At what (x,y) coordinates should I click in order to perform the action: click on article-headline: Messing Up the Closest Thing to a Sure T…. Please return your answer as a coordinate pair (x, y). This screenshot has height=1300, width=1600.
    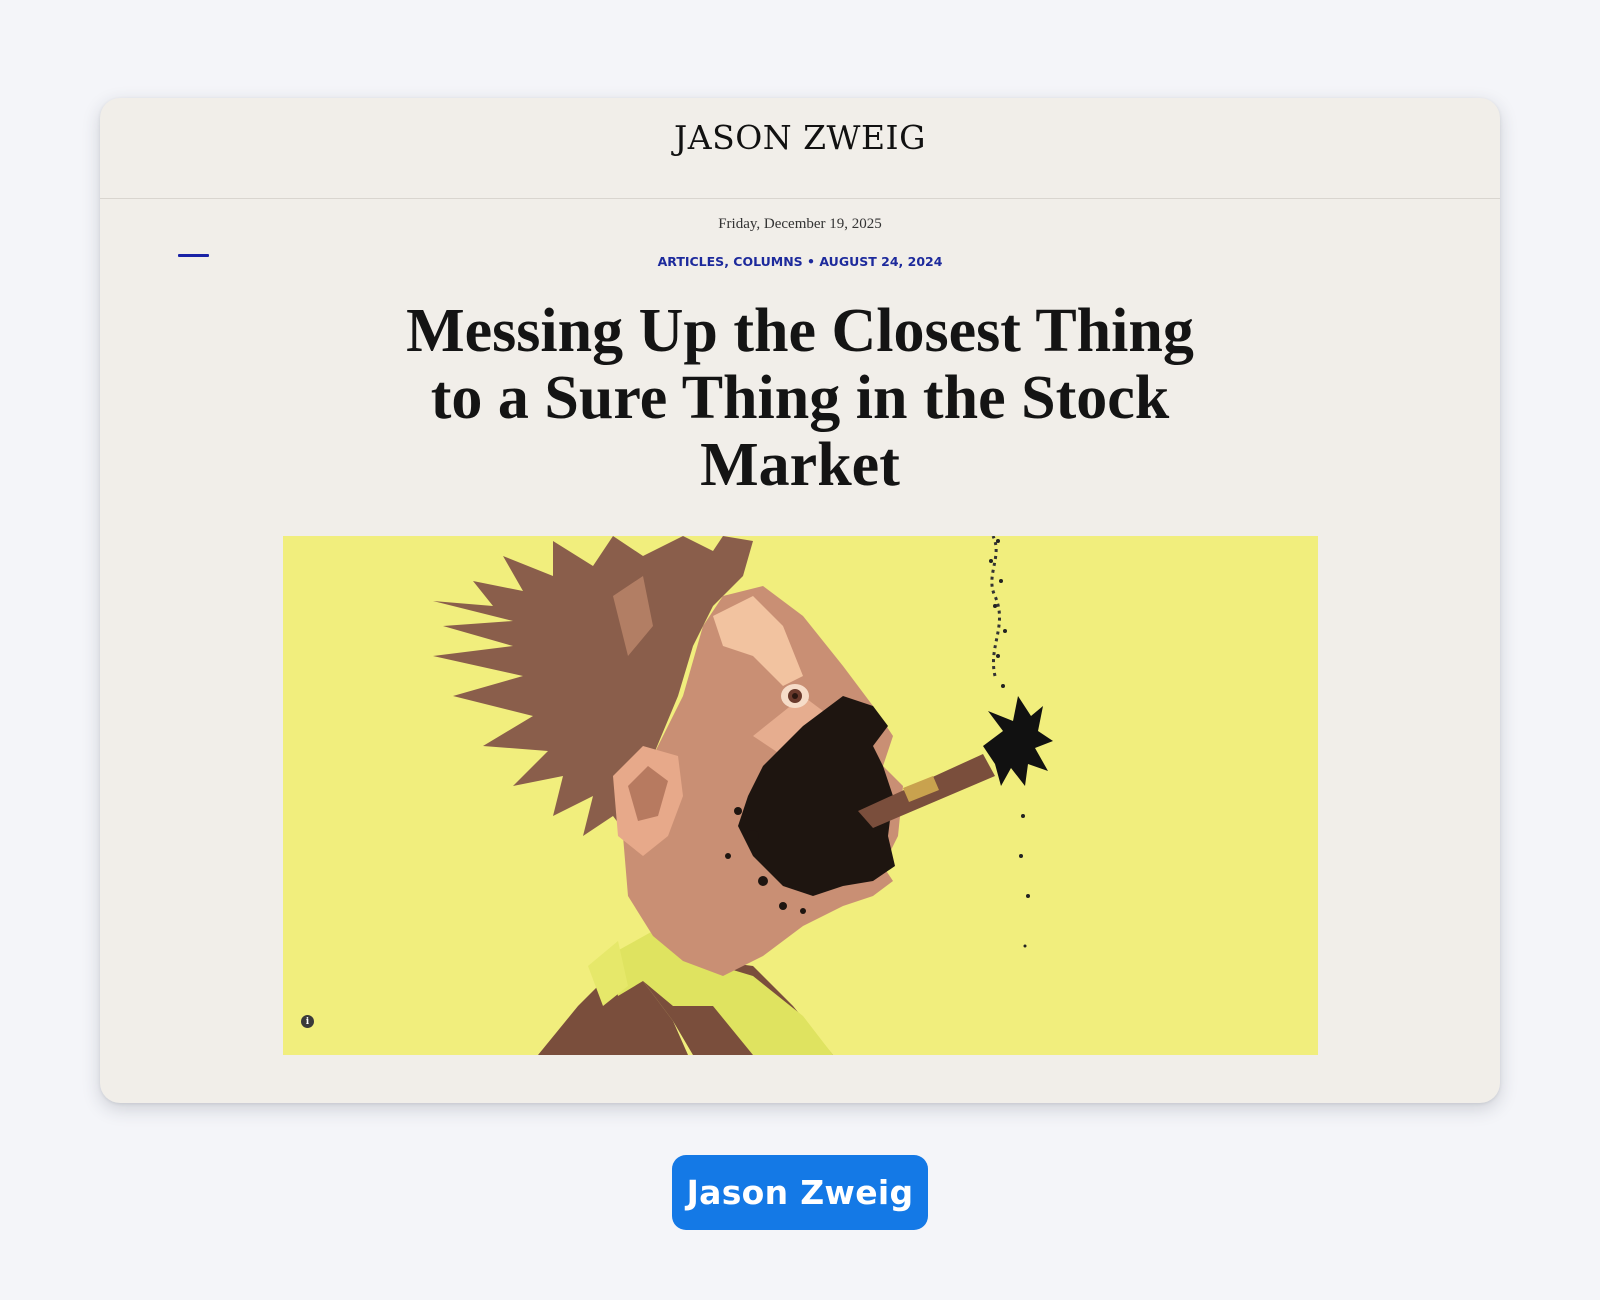
    Looking at the image, I should click on (800, 398).